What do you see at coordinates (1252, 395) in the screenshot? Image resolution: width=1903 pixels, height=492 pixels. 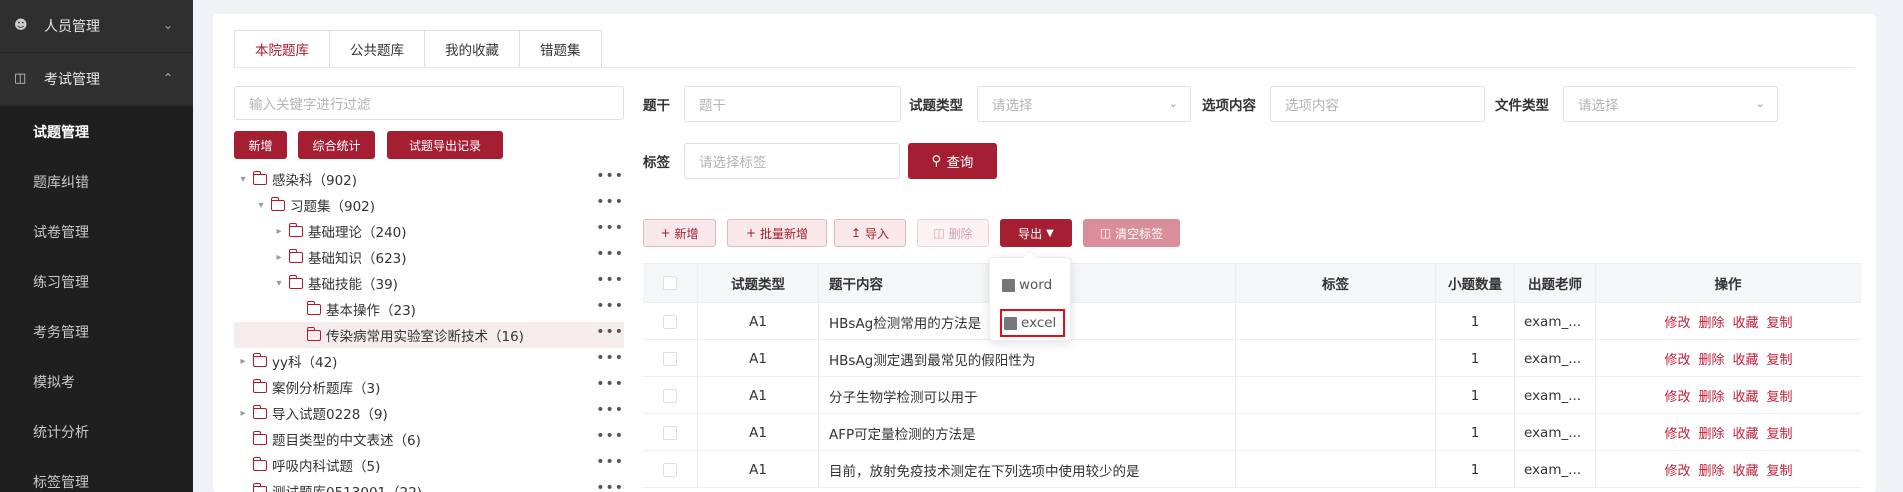 I see `table-row: A1 分子生物学检测可以用于 1 exam_... 修改 删除 收藏 复制` at bounding box center [1252, 395].